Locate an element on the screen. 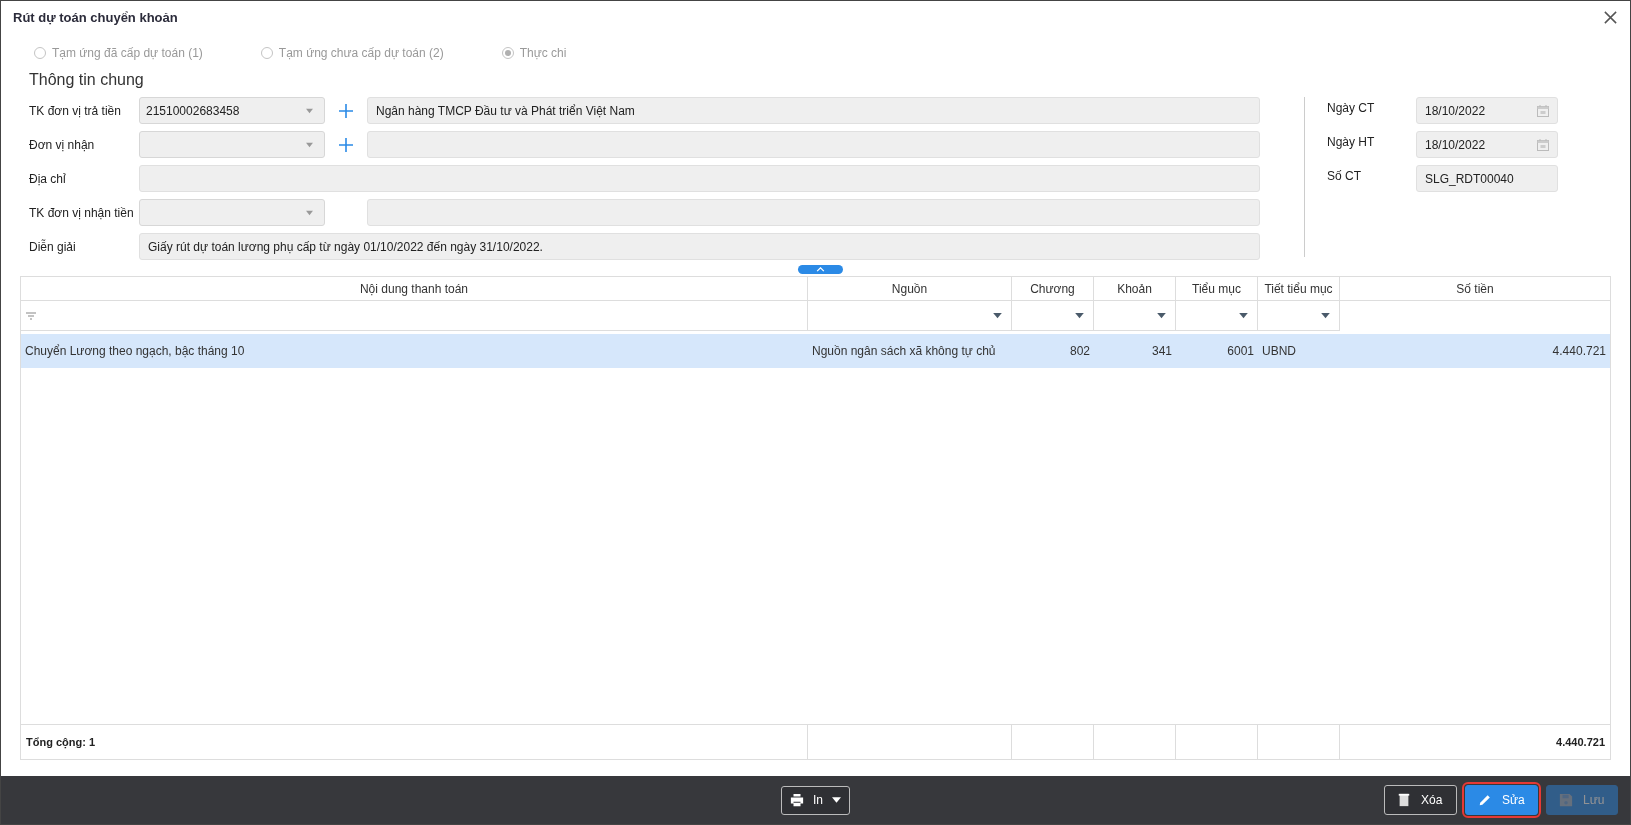  field-label: Ngày HT is located at coordinates (1351, 141).